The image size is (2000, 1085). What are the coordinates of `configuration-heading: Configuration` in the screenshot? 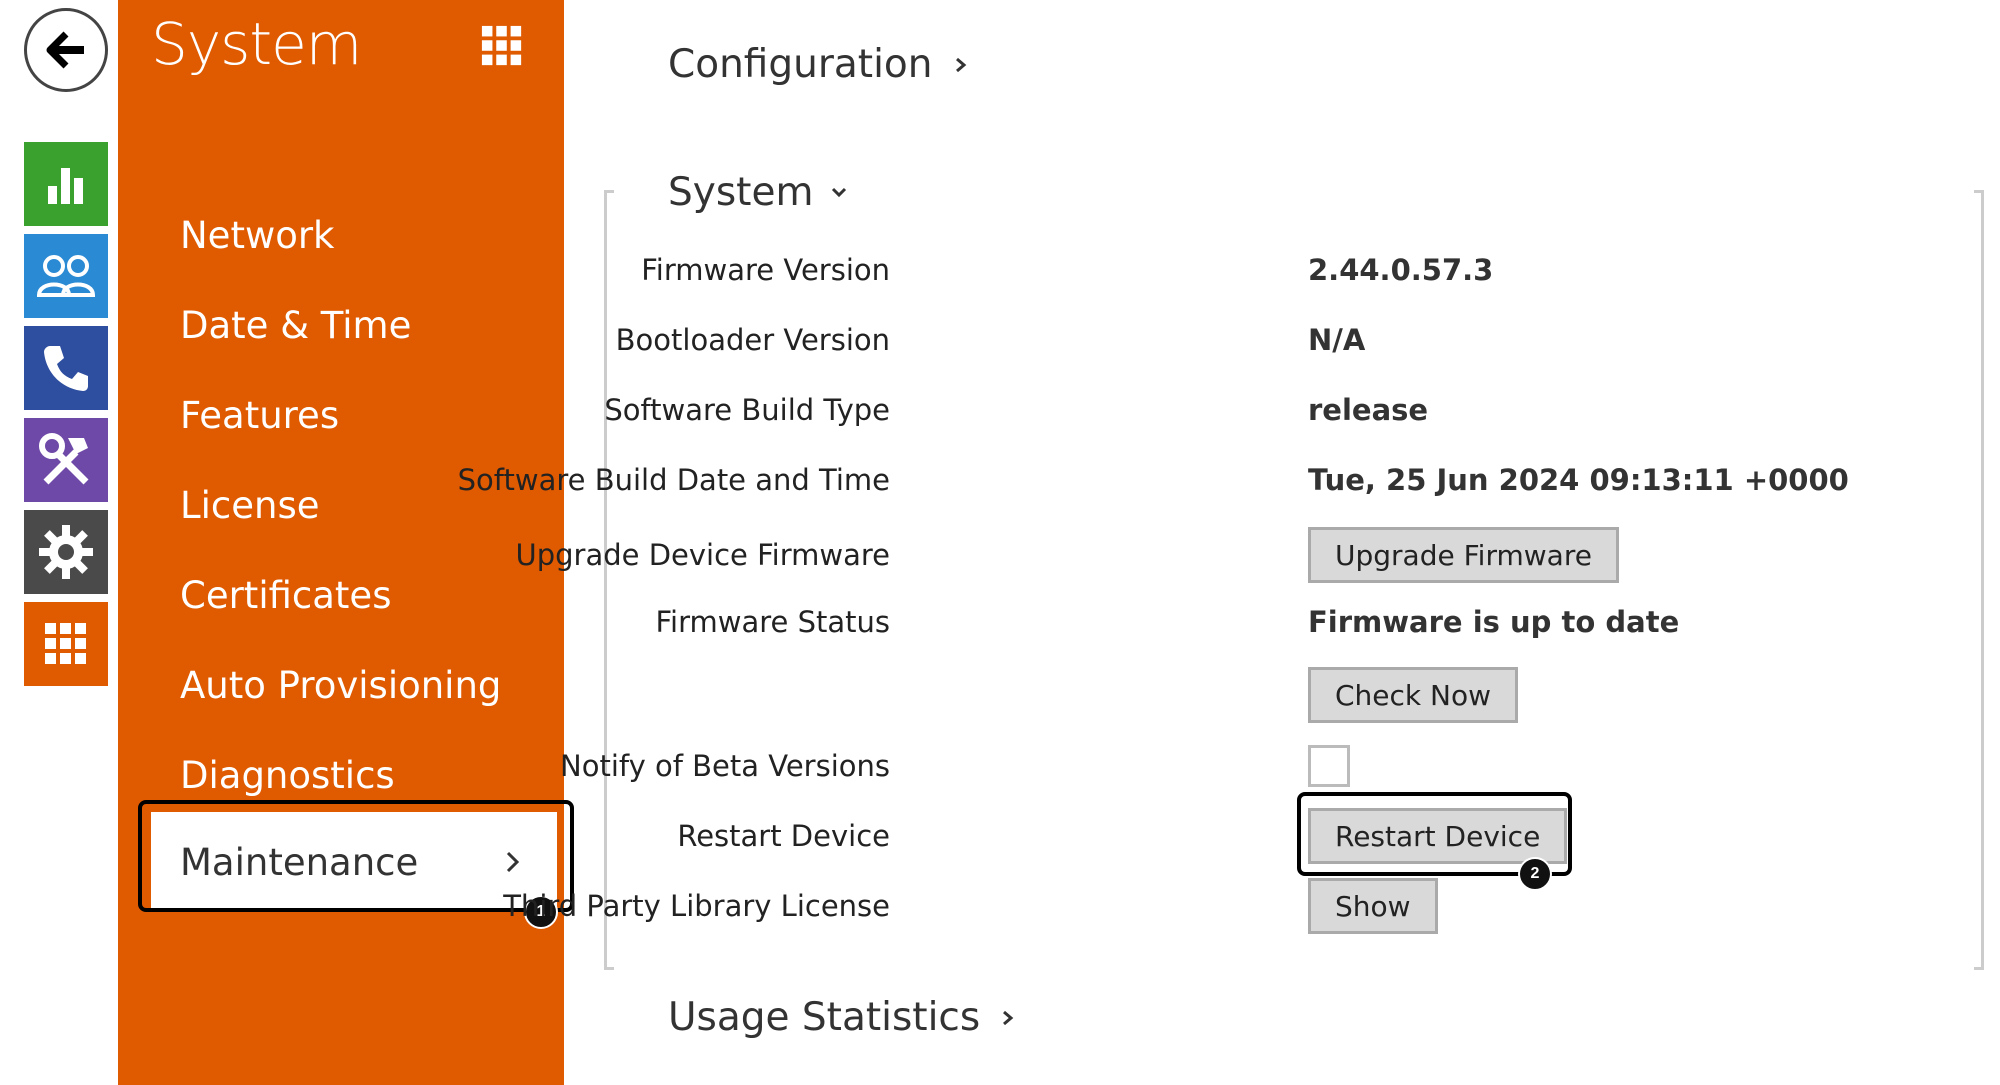 It's located at (820, 64).